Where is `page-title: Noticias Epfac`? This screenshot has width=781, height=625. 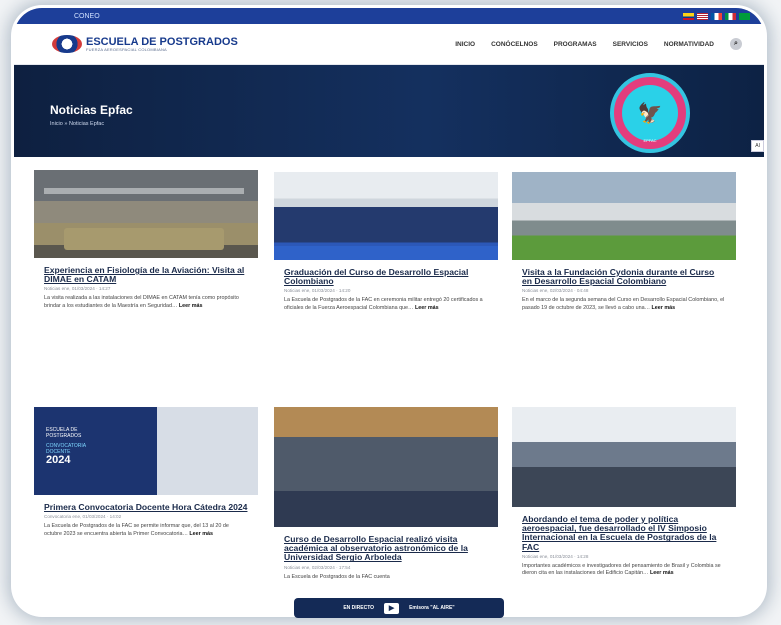
page-title: Noticias Epfac is located at coordinates (91, 110).